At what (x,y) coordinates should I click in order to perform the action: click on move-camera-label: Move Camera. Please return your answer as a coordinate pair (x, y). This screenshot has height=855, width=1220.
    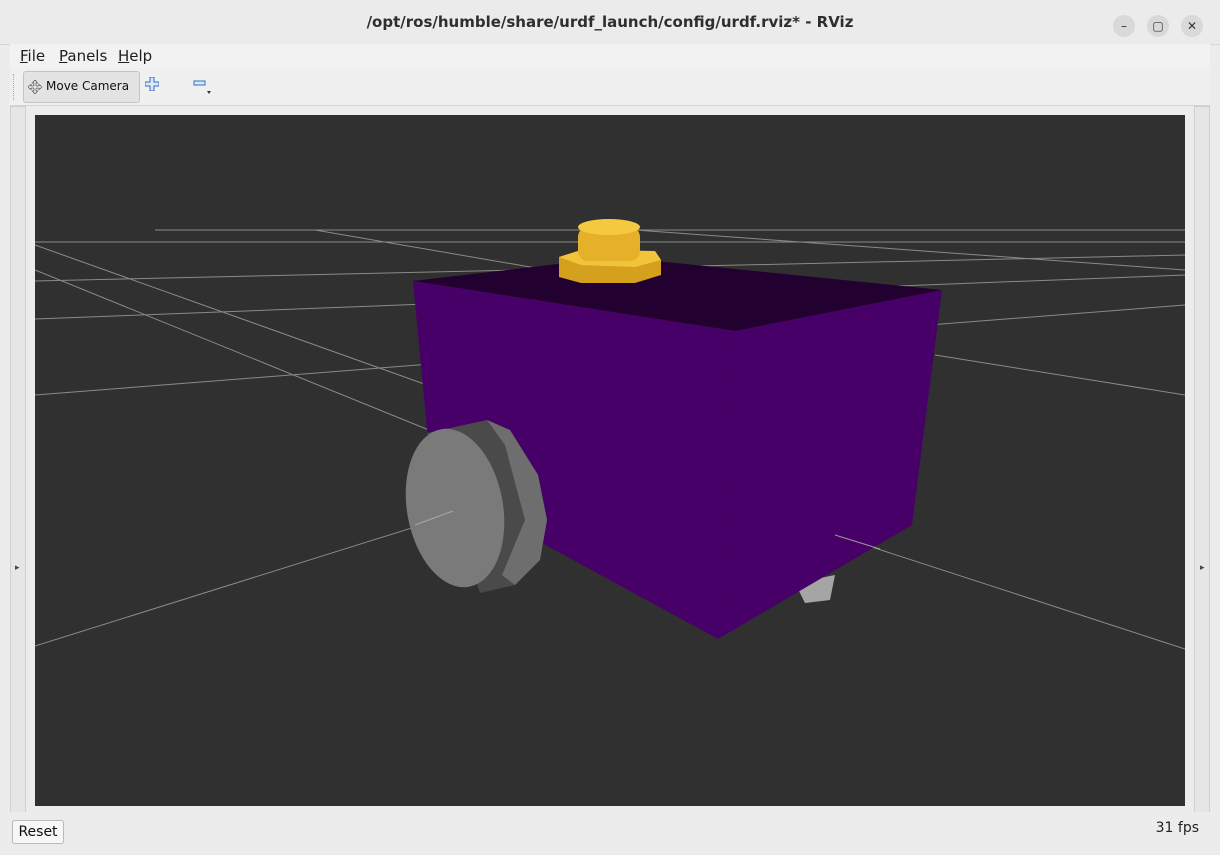
    Looking at the image, I should click on (88, 86).